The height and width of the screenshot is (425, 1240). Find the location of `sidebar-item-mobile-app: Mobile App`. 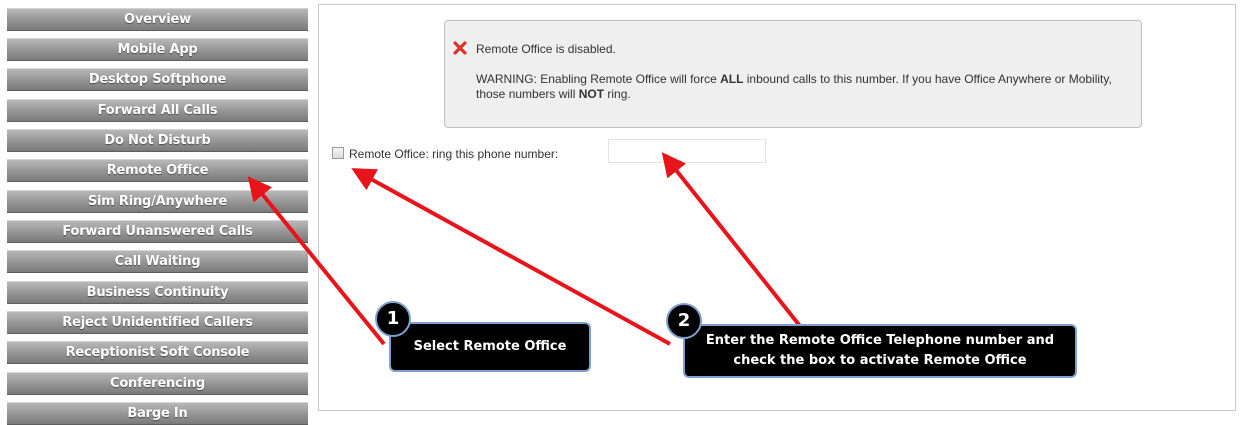

sidebar-item-mobile-app: Mobile App is located at coordinates (157, 49).